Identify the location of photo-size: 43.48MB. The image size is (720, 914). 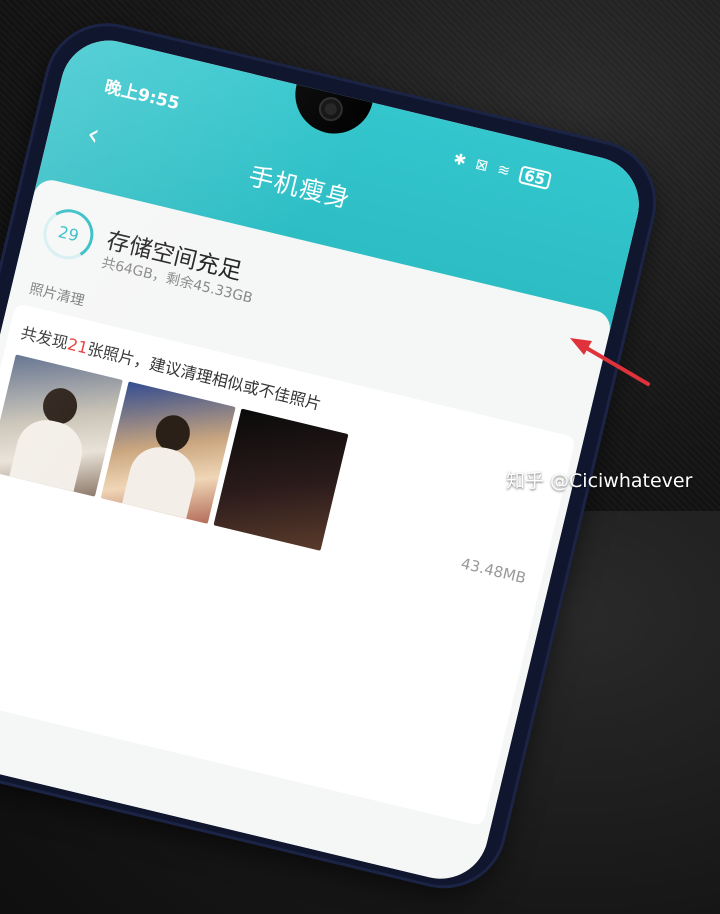
(493, 571).